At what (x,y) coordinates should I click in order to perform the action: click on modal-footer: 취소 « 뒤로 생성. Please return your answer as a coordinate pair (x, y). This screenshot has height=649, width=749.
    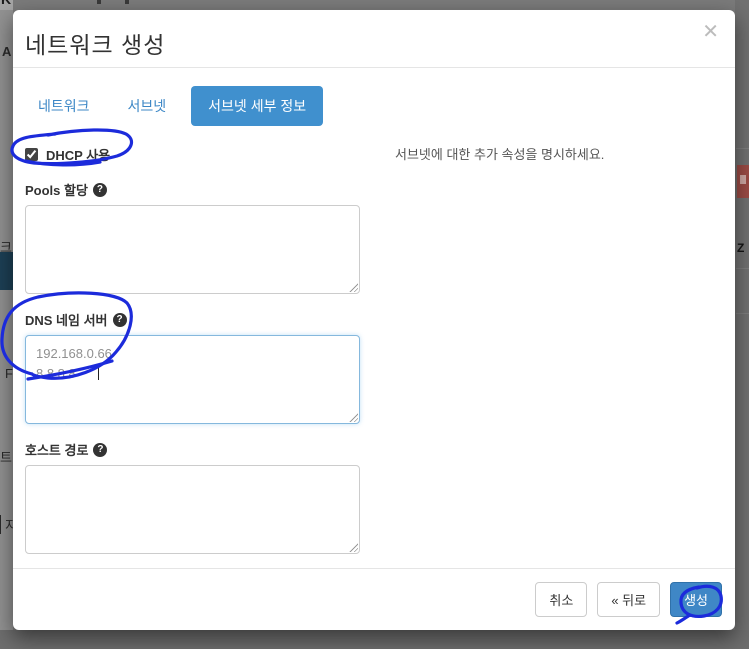
    Looking at the image, I should click on (374, 599).